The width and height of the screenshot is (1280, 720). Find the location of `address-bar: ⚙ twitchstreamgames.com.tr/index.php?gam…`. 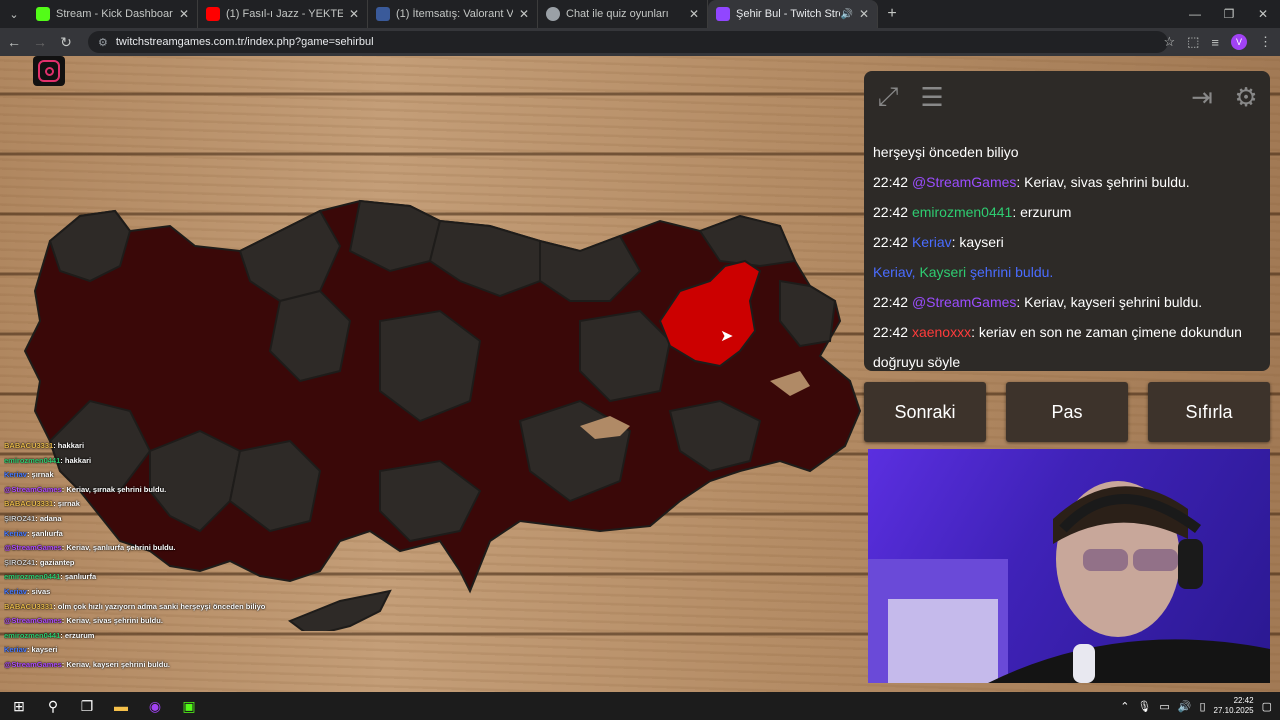

address-bar: ⚙ twitchstreamgames.com.tr/index.php?gam… is located at coordinates (628, 42).